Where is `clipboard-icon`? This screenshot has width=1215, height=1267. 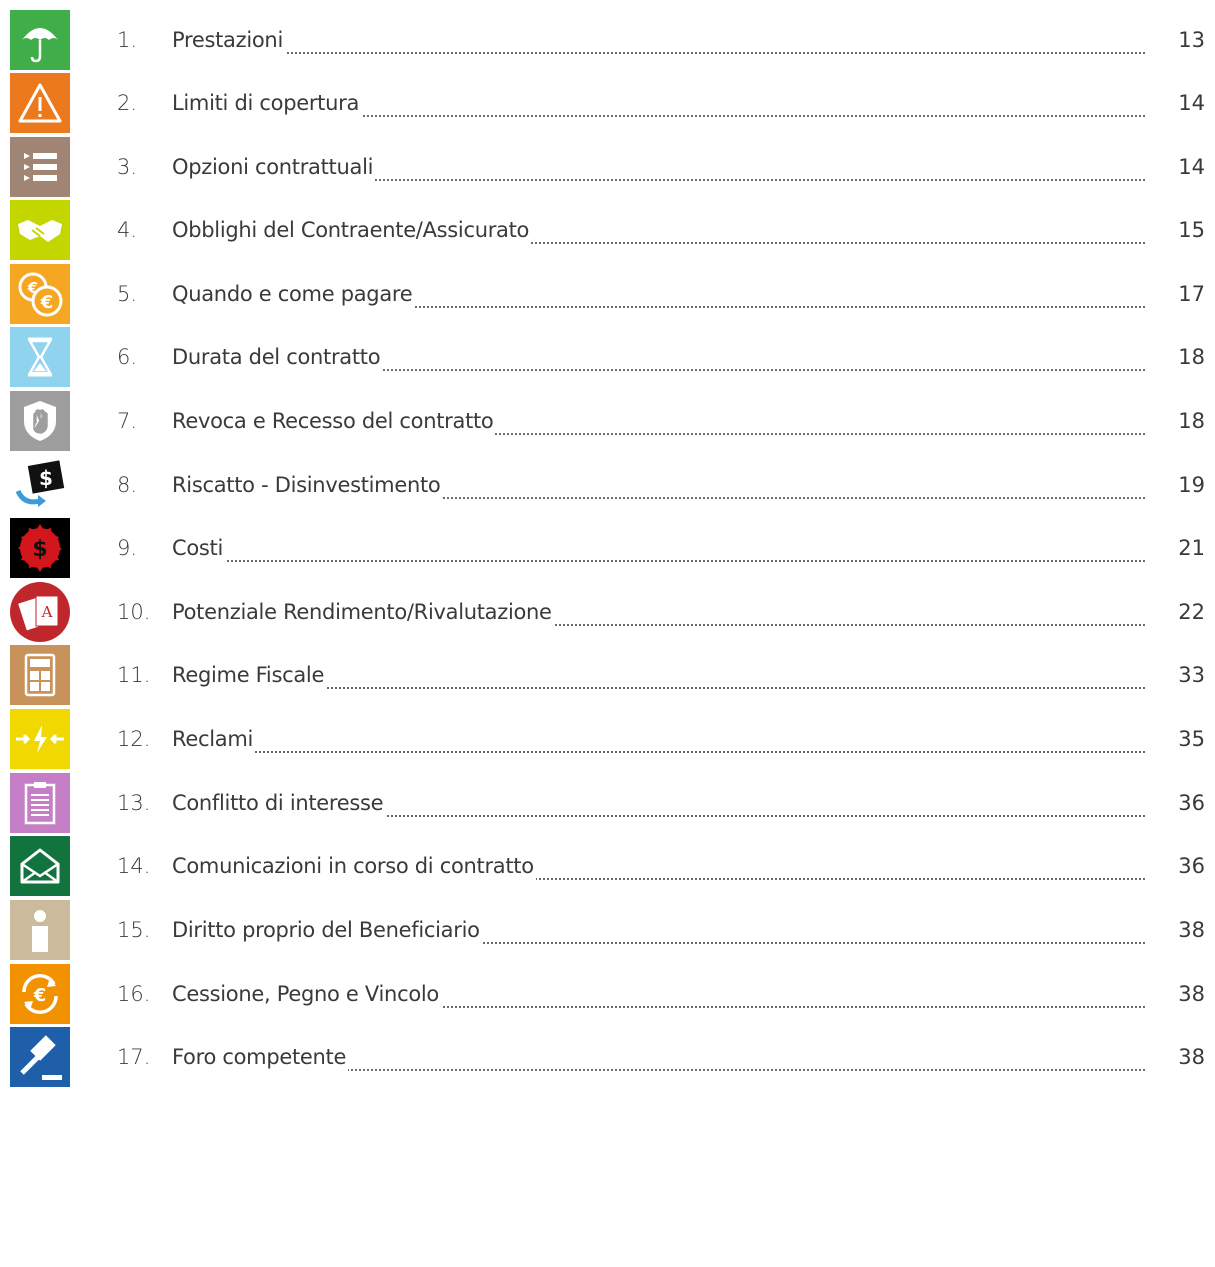
clipboard-icon is located at coordinates (40, 803).